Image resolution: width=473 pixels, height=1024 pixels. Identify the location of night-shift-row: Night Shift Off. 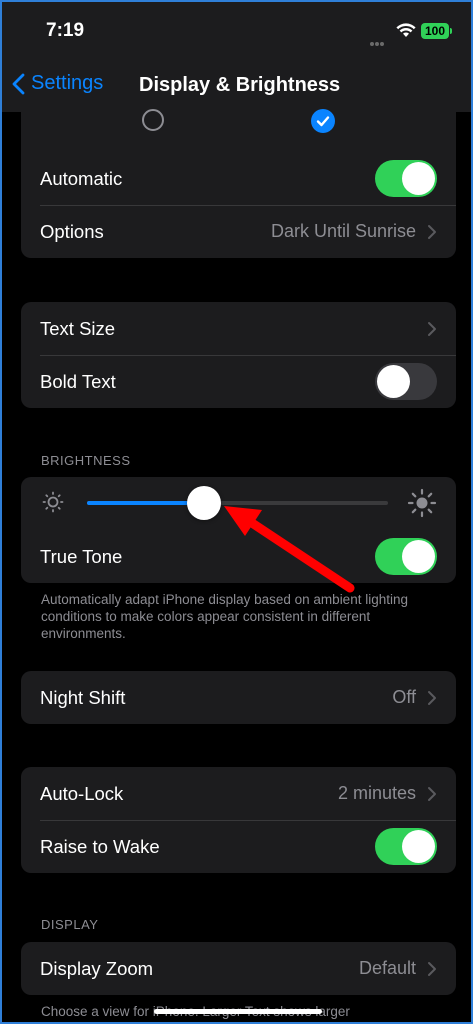
(238, 697).